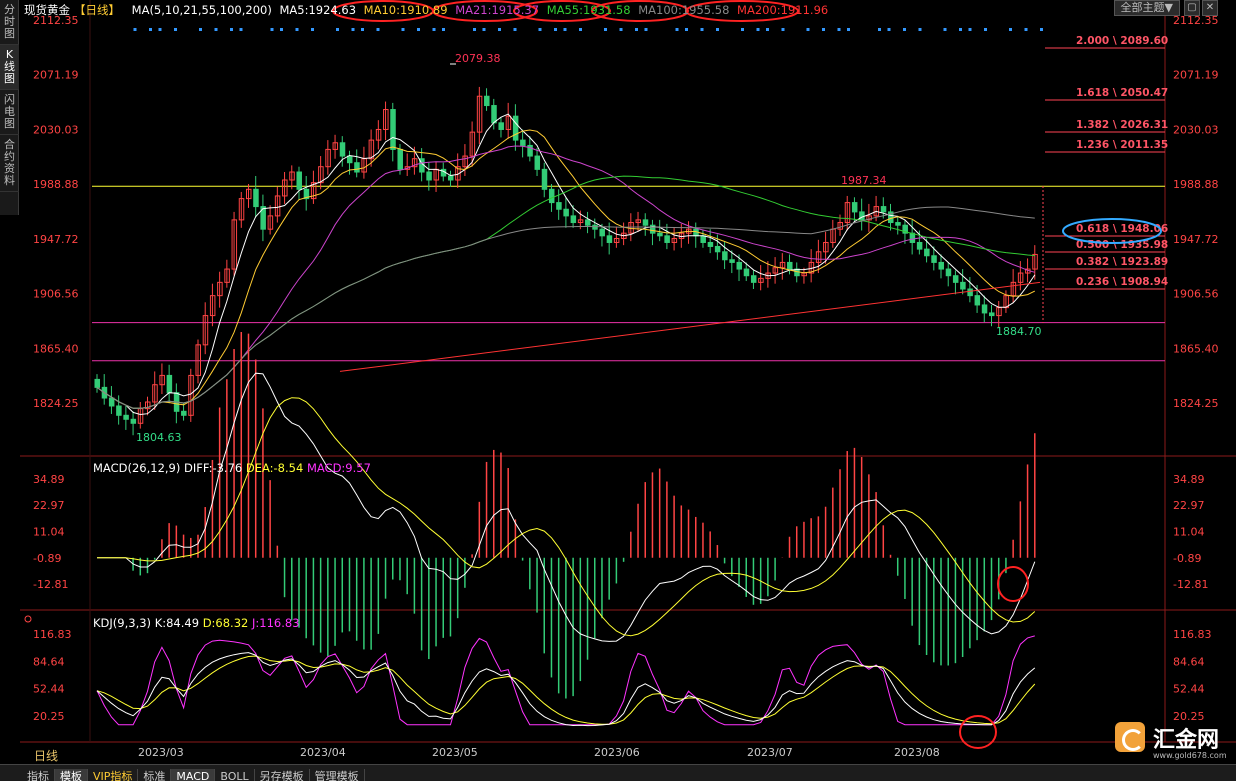 This screenshot has width=1236, height=781. What do you see at coordinates (161, 752) in the screenshot?
I see `x-tick-label: 2023/03` at bounding box center [161, 752].